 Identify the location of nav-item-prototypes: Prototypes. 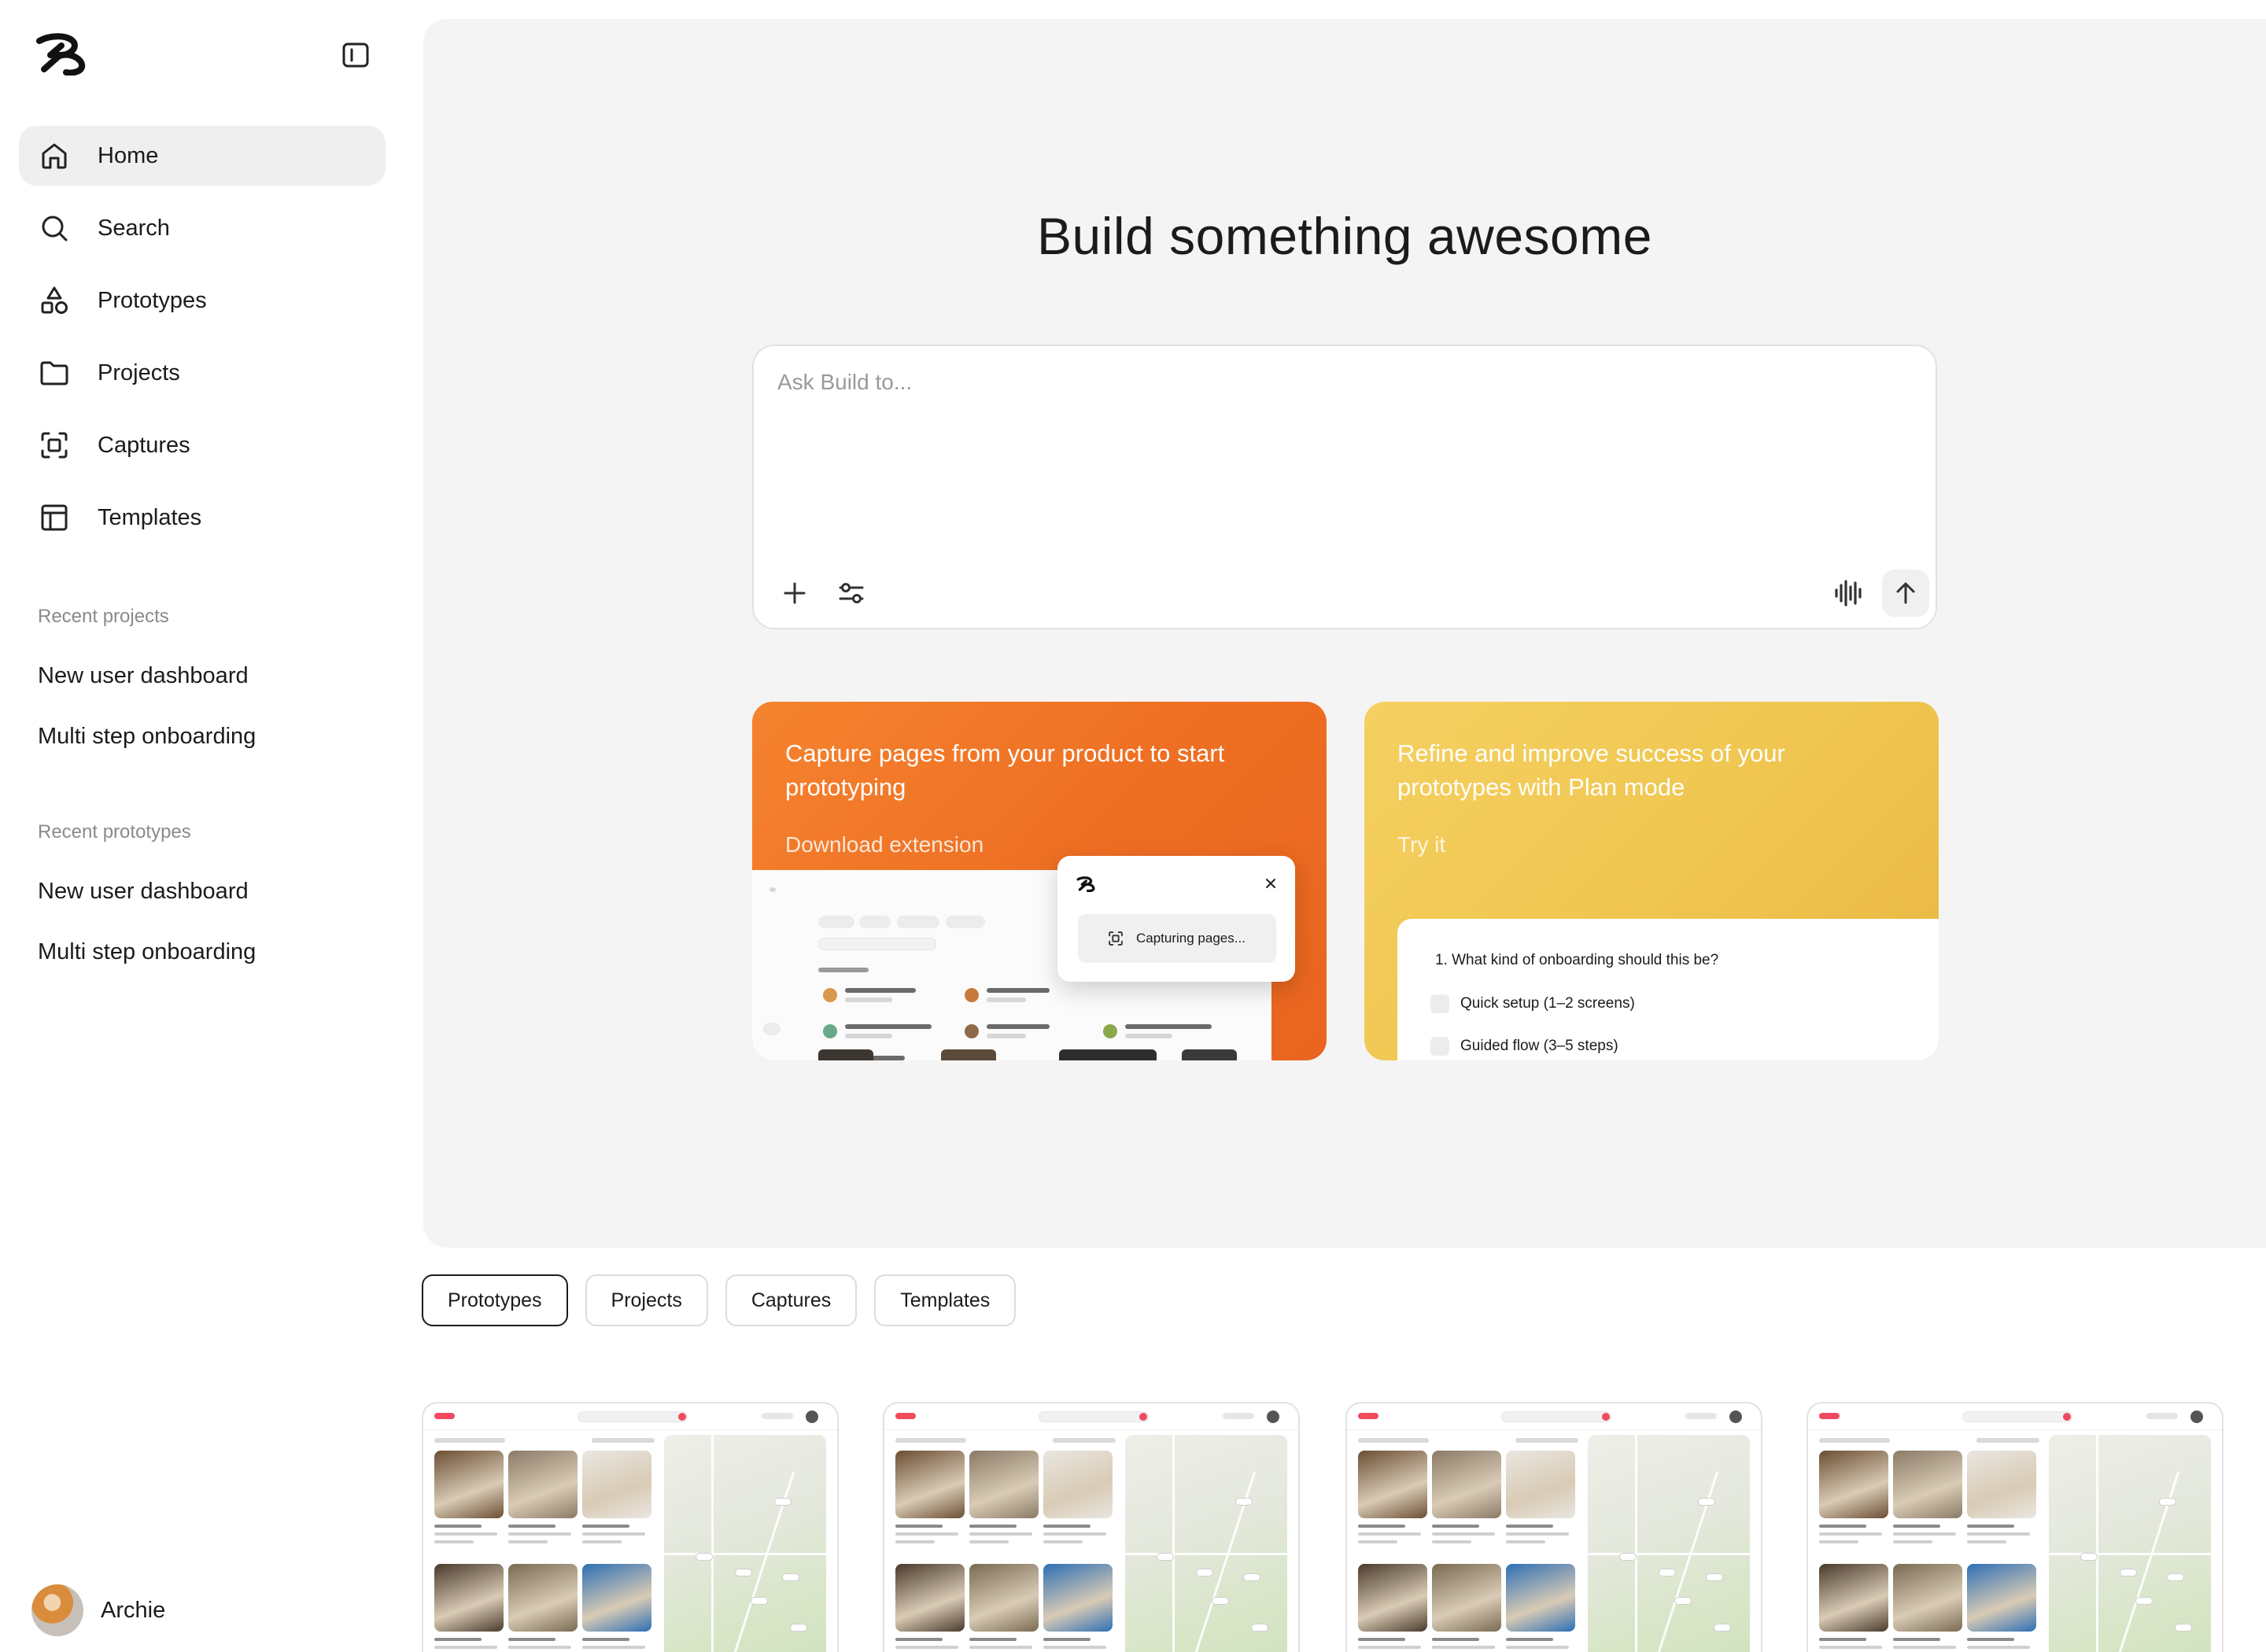
(203, 300).